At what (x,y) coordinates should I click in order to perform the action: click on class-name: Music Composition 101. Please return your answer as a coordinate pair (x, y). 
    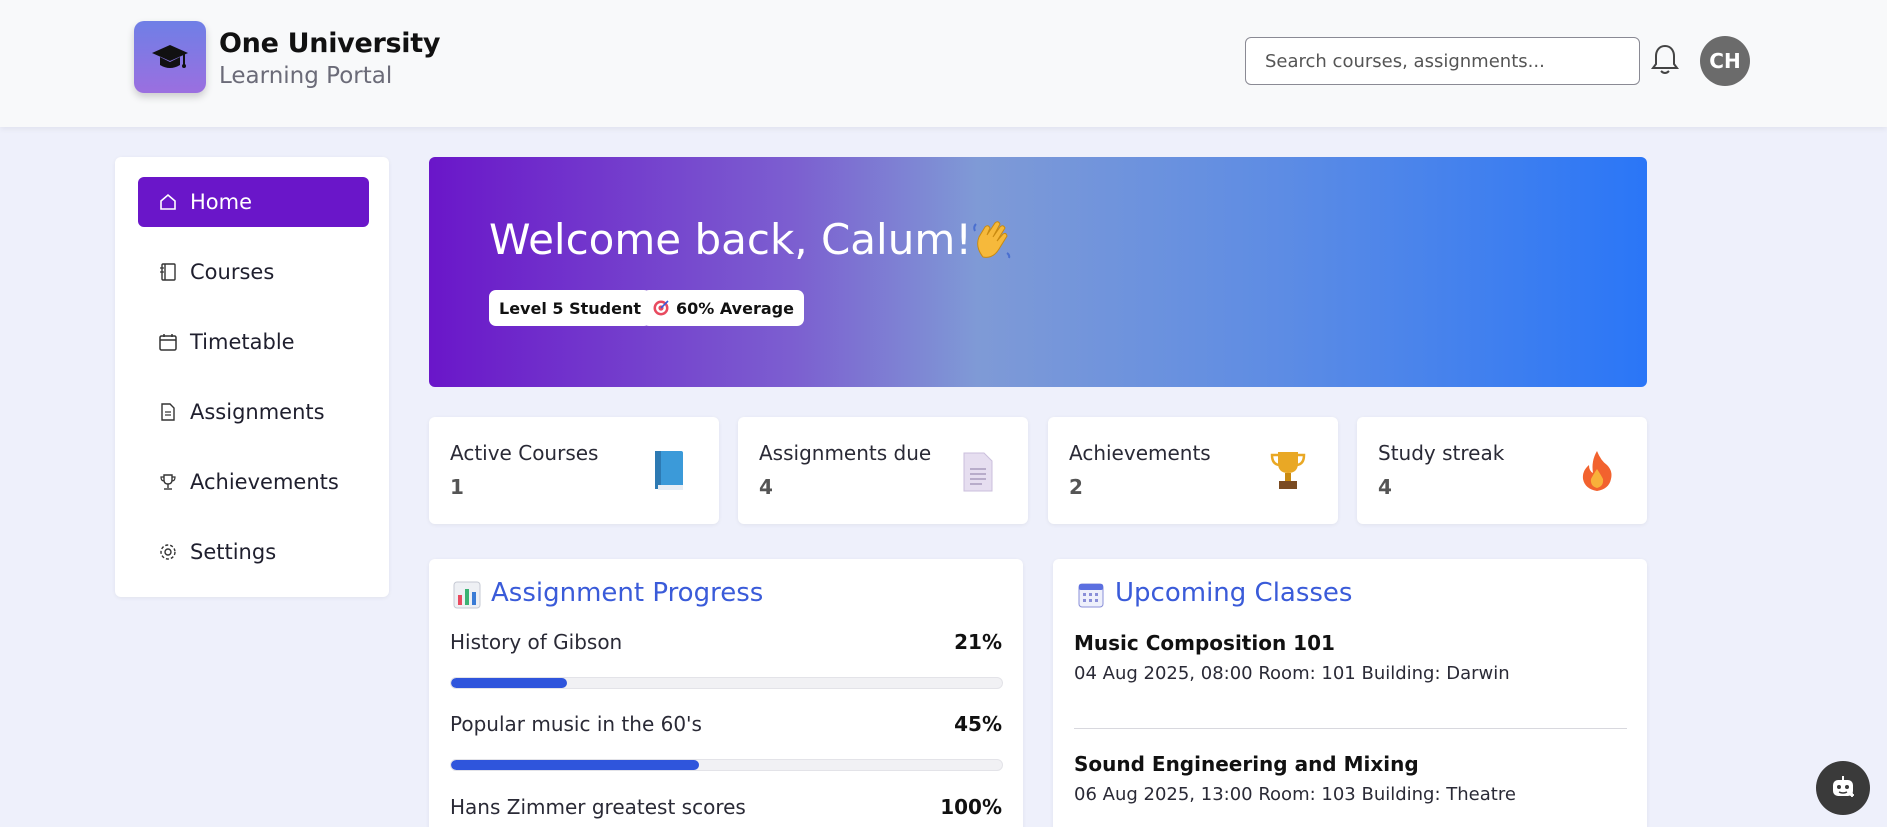
    Looking at the image, I should click on (1204, 643).